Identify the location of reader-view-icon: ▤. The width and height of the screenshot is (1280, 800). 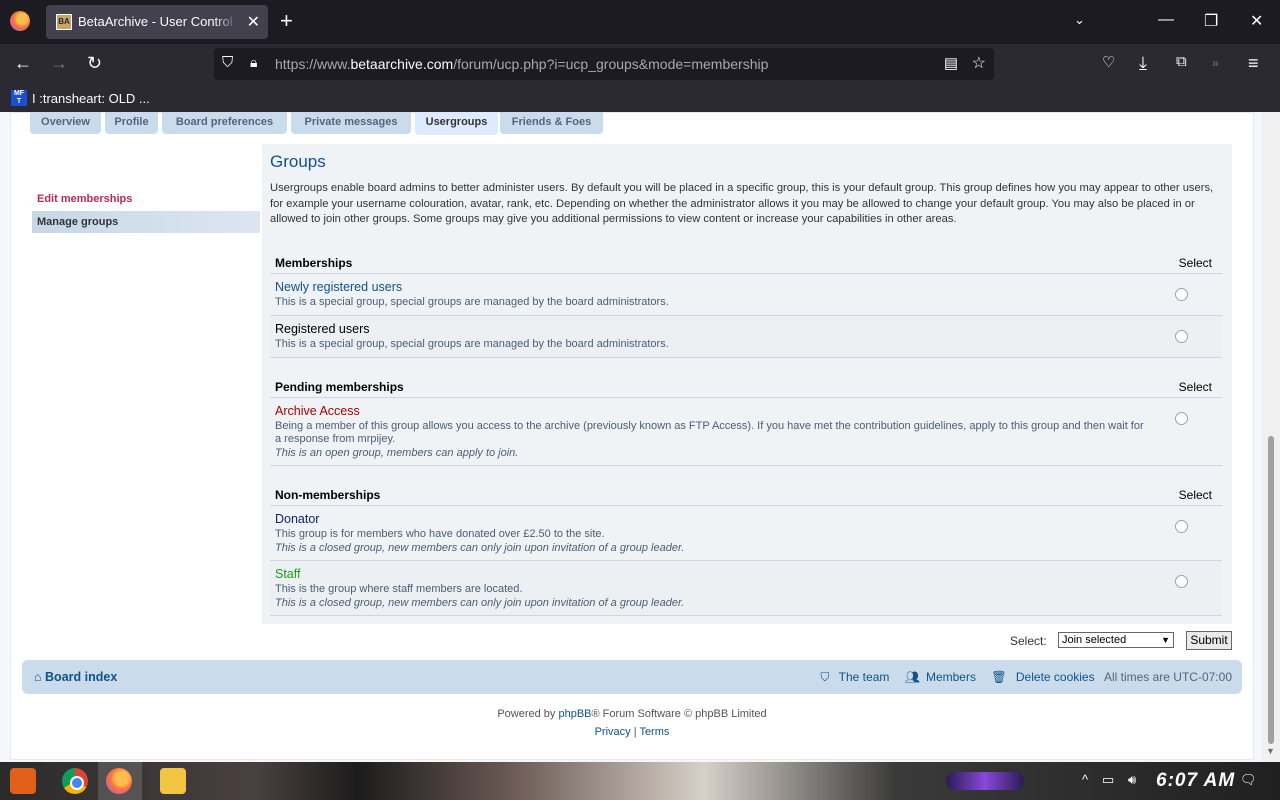
(951, 63).